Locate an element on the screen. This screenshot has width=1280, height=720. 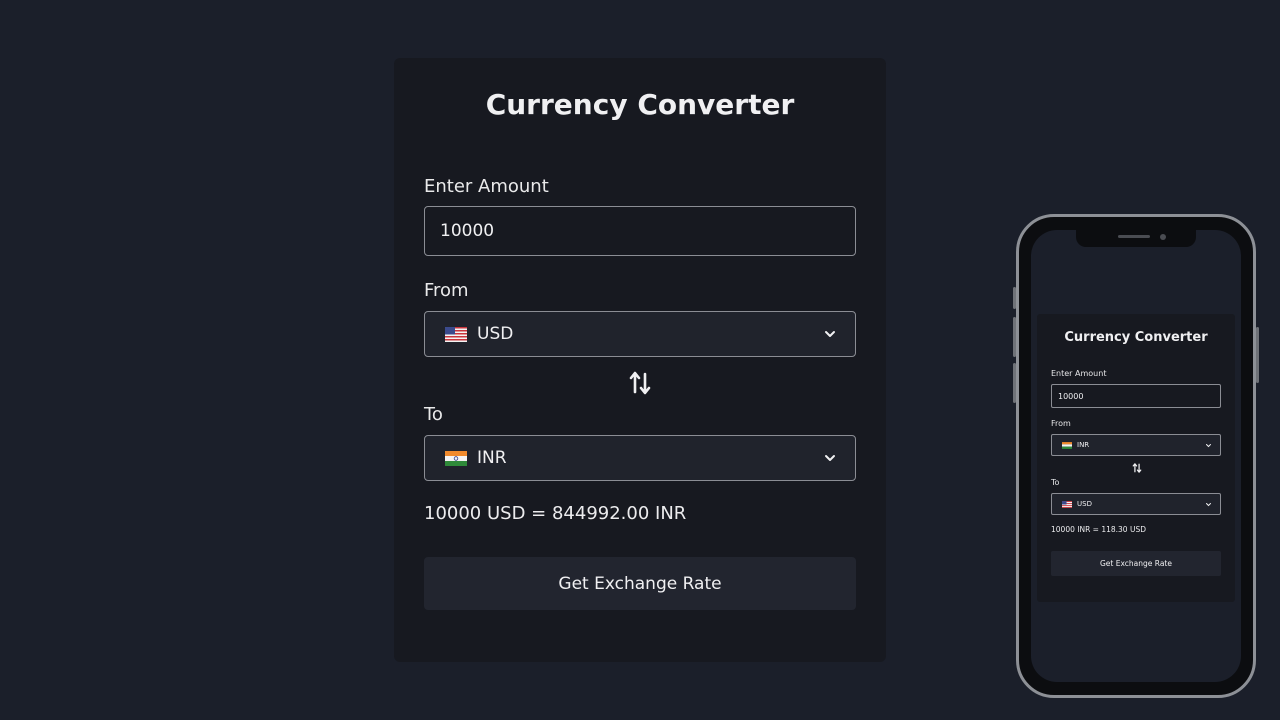
mobile-amount-label: Enter Amount is located at coordinates (1079, 373).